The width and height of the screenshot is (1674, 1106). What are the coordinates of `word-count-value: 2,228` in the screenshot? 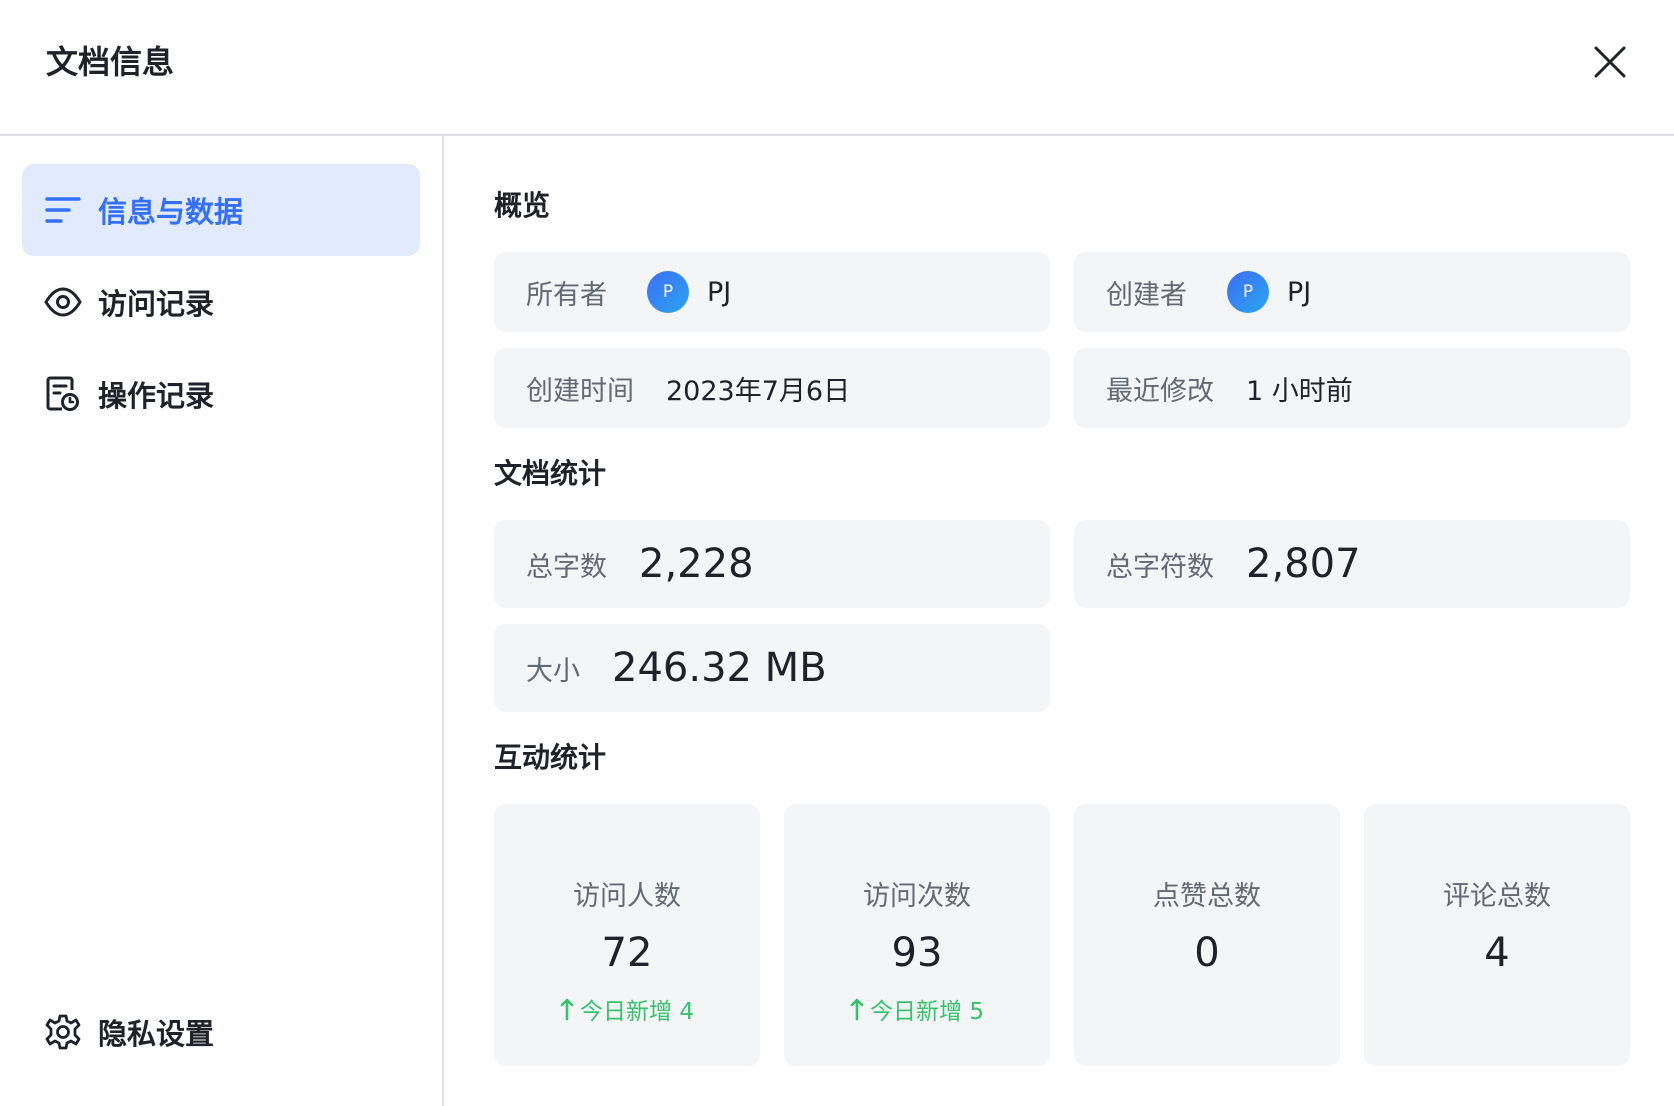 It's located at (696, 564).